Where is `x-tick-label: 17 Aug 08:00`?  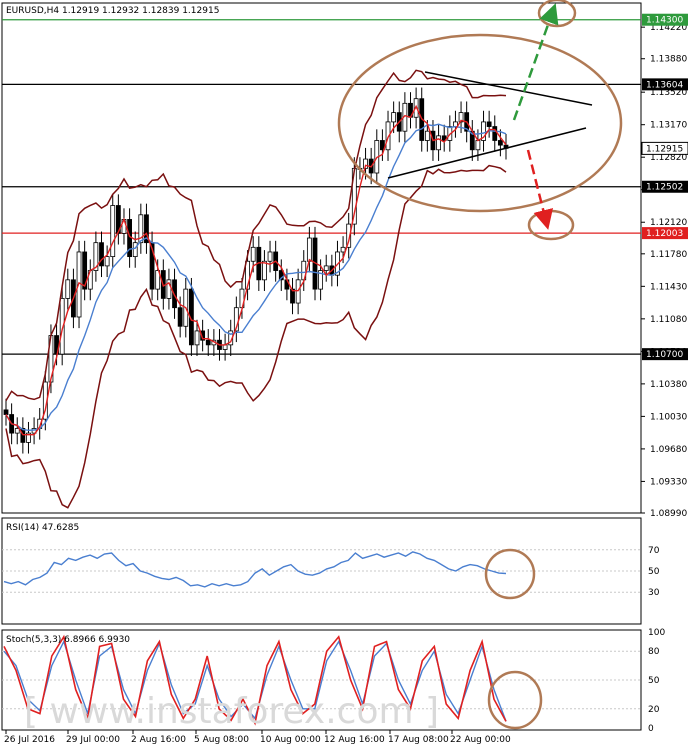 x-tick-label: 17 Aug 08:00 is located at coordinates (418, 740).